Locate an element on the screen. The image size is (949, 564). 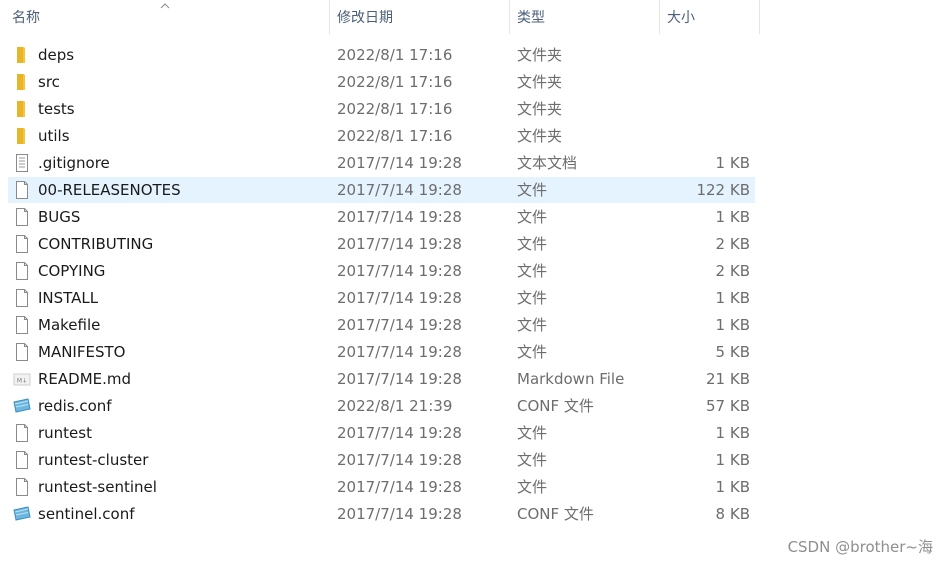
file-row: redis.conf 2022/8/1 21:39 CONF 文件 57 KB is located at coordinates (381, 406).